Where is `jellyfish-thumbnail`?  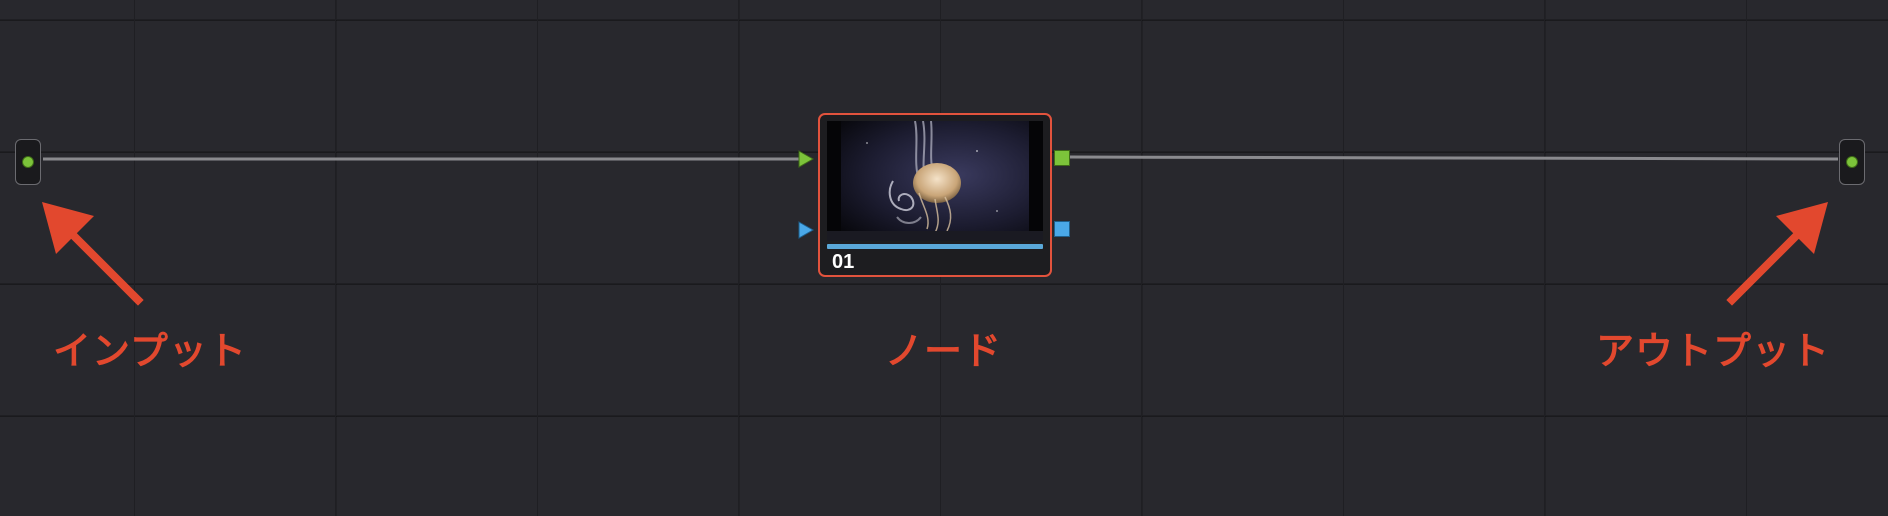
jellyfish-thumbnail is located at coordinates (935, 181).